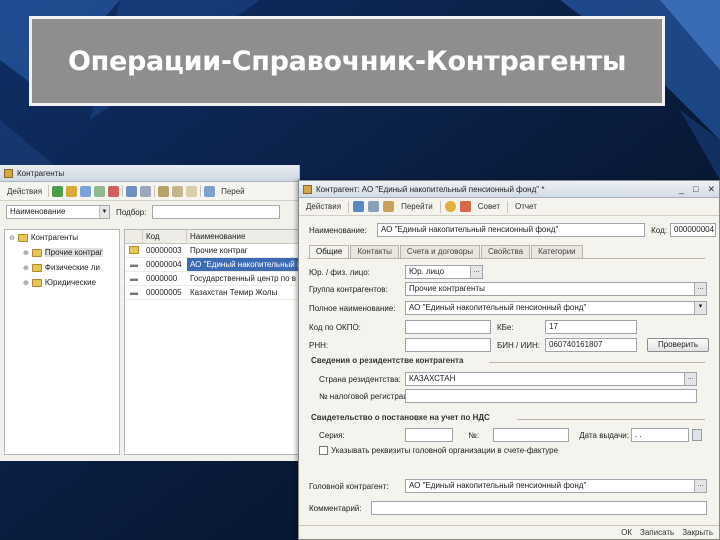 The image size is (720, 540). I want to click on grid-header-icon-col, so click(134, 236).